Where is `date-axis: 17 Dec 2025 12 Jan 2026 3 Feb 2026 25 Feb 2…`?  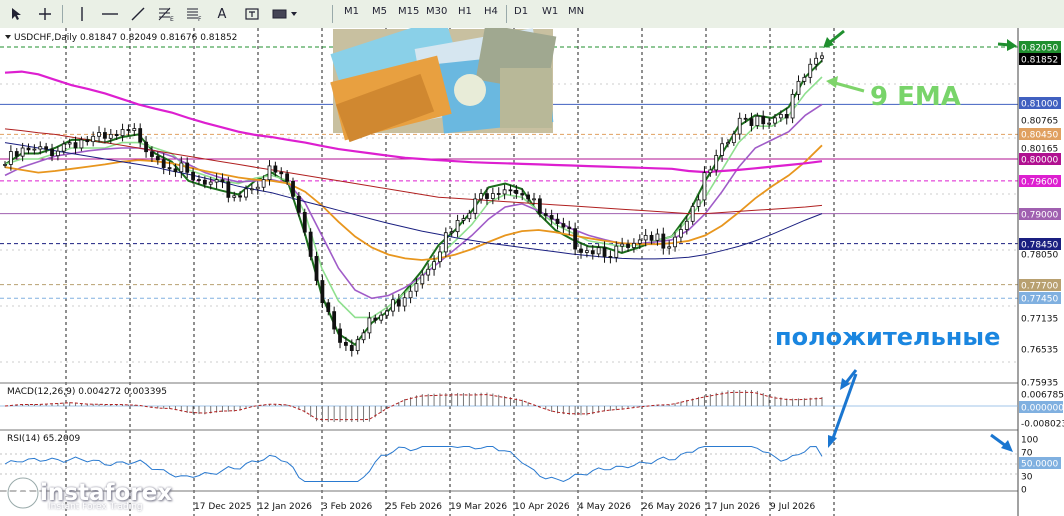 date-axis: 17 Dec 2025 12 Jan 2026 3 Feb 2026 25 Feb 2… is located at coordinates (504, 507).